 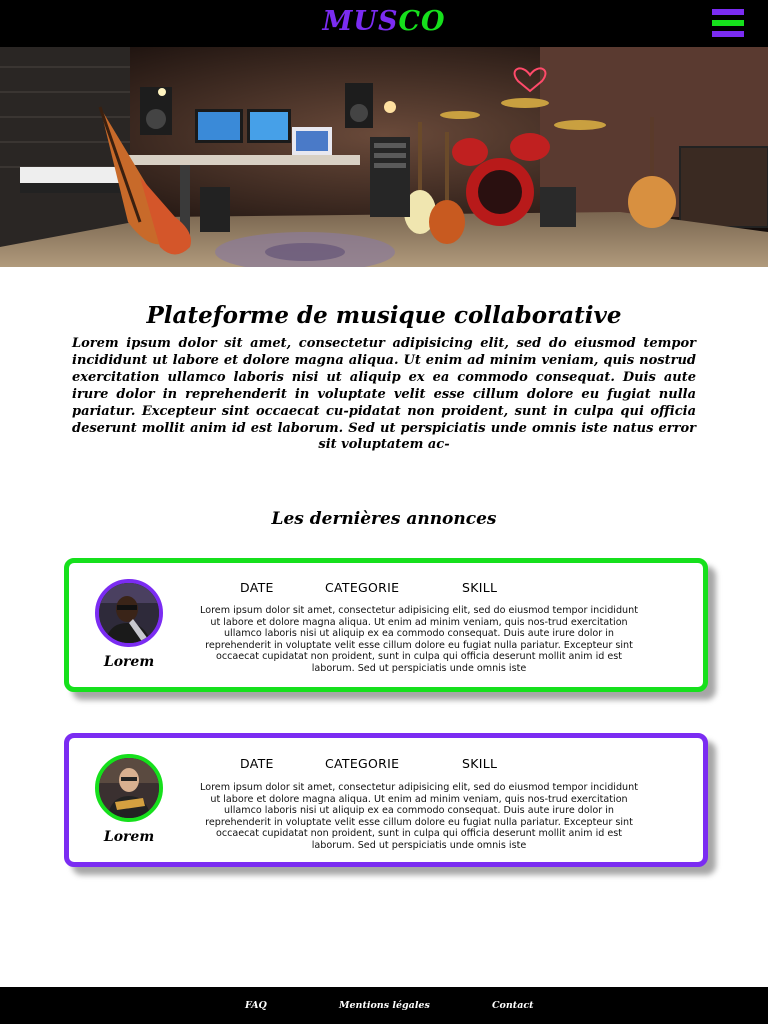 What do you see at coordinates (422, 21) in the screenshot?
I see `logo-part-co: CO` at bounding box center [422, 21].